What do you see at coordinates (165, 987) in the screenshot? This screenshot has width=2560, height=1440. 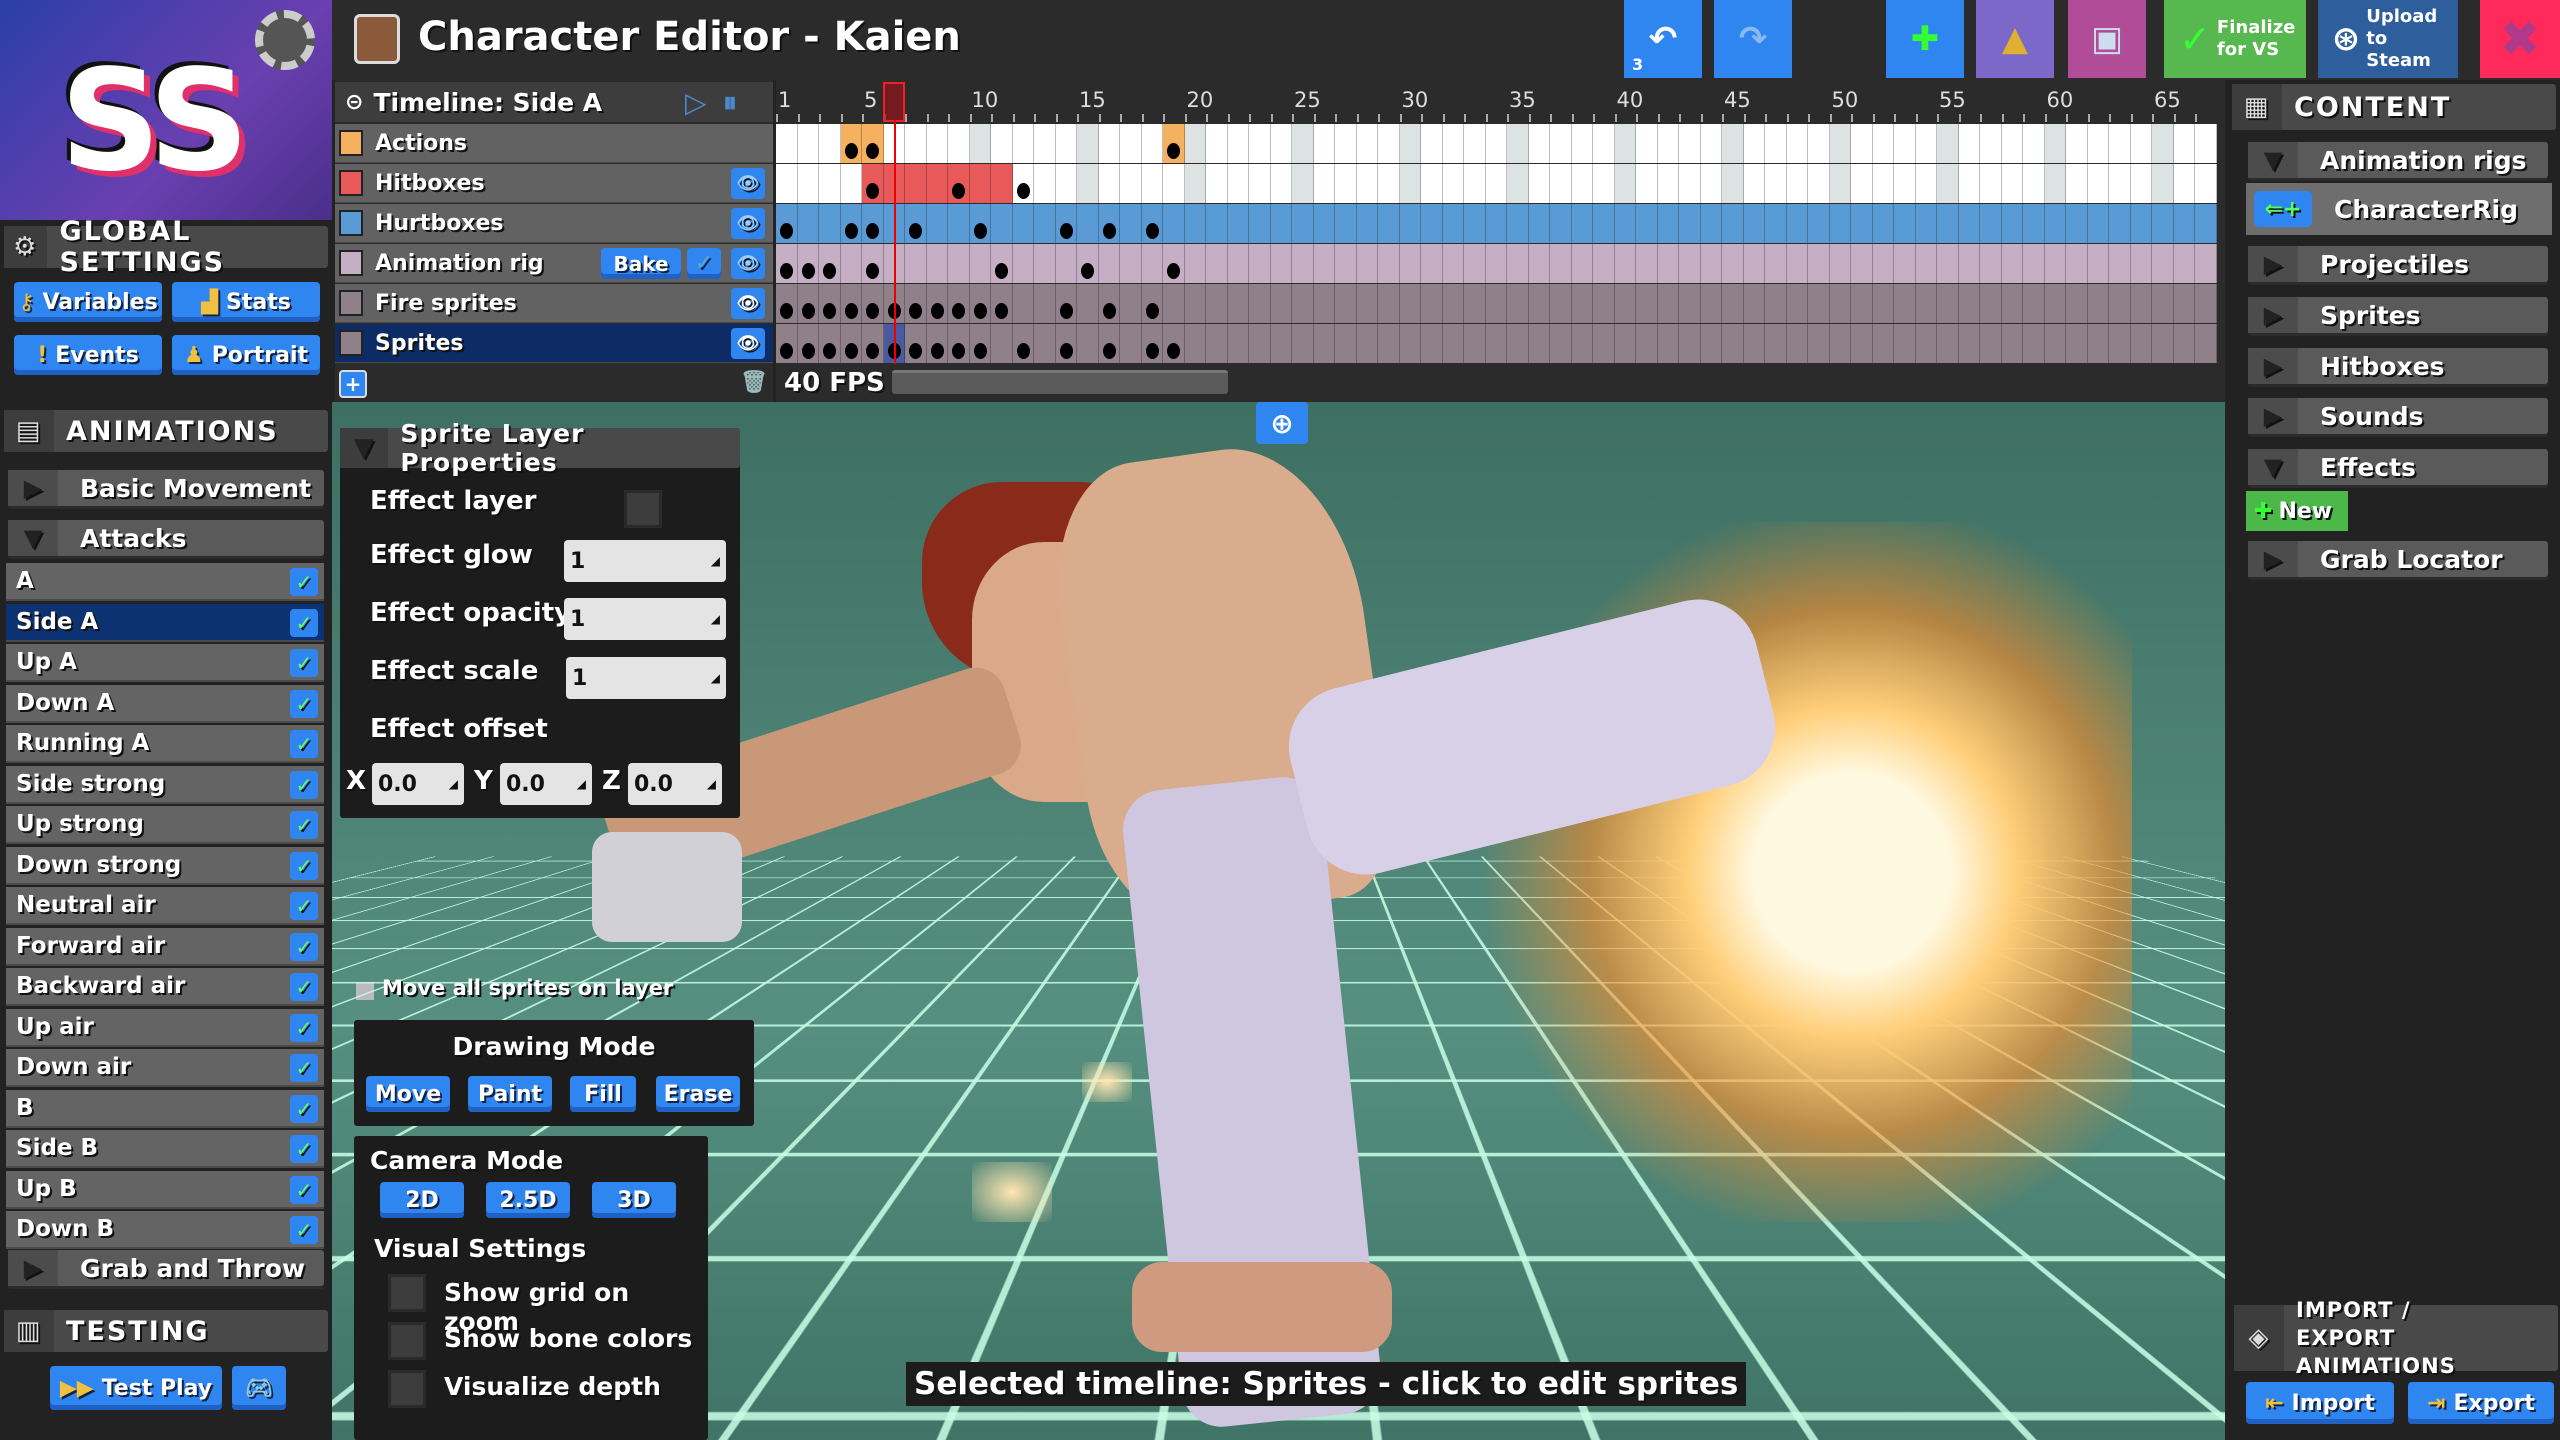 I see `animation-item: Backward air ✓` at bounding box center [165, 987].